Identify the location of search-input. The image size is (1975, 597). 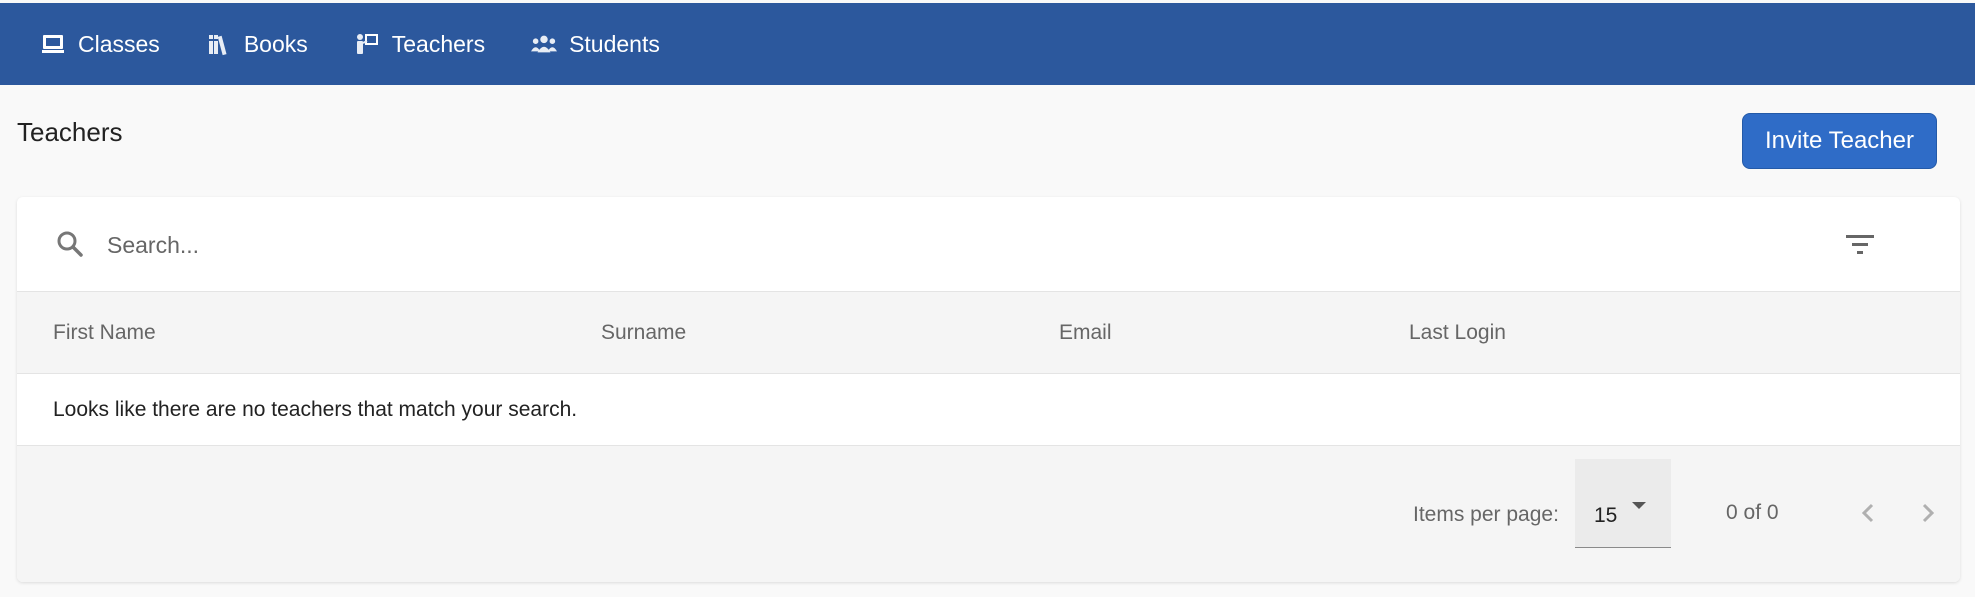
(907, 245).